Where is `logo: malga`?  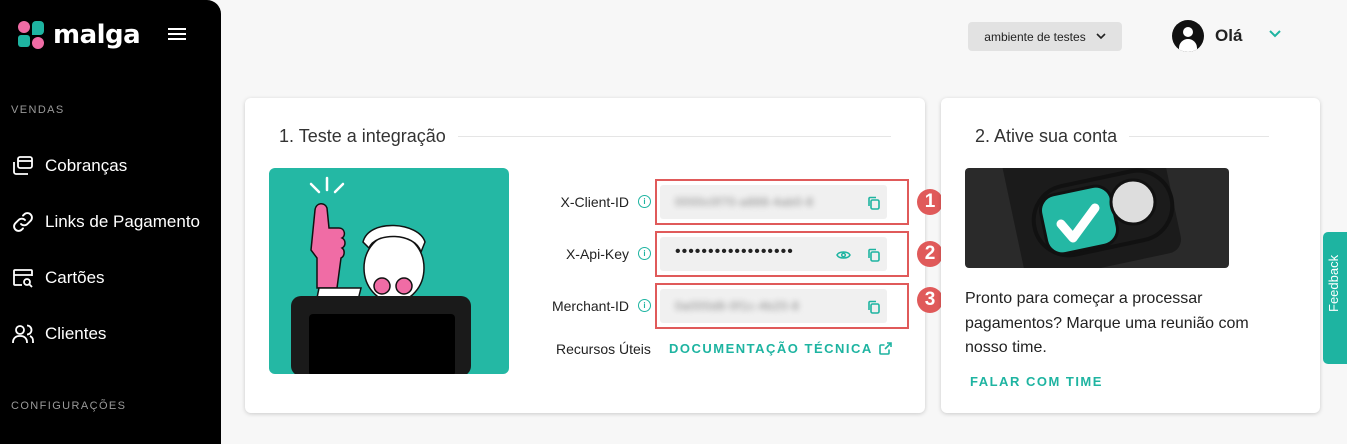 logo: malga is located at coordinates (79, 35).